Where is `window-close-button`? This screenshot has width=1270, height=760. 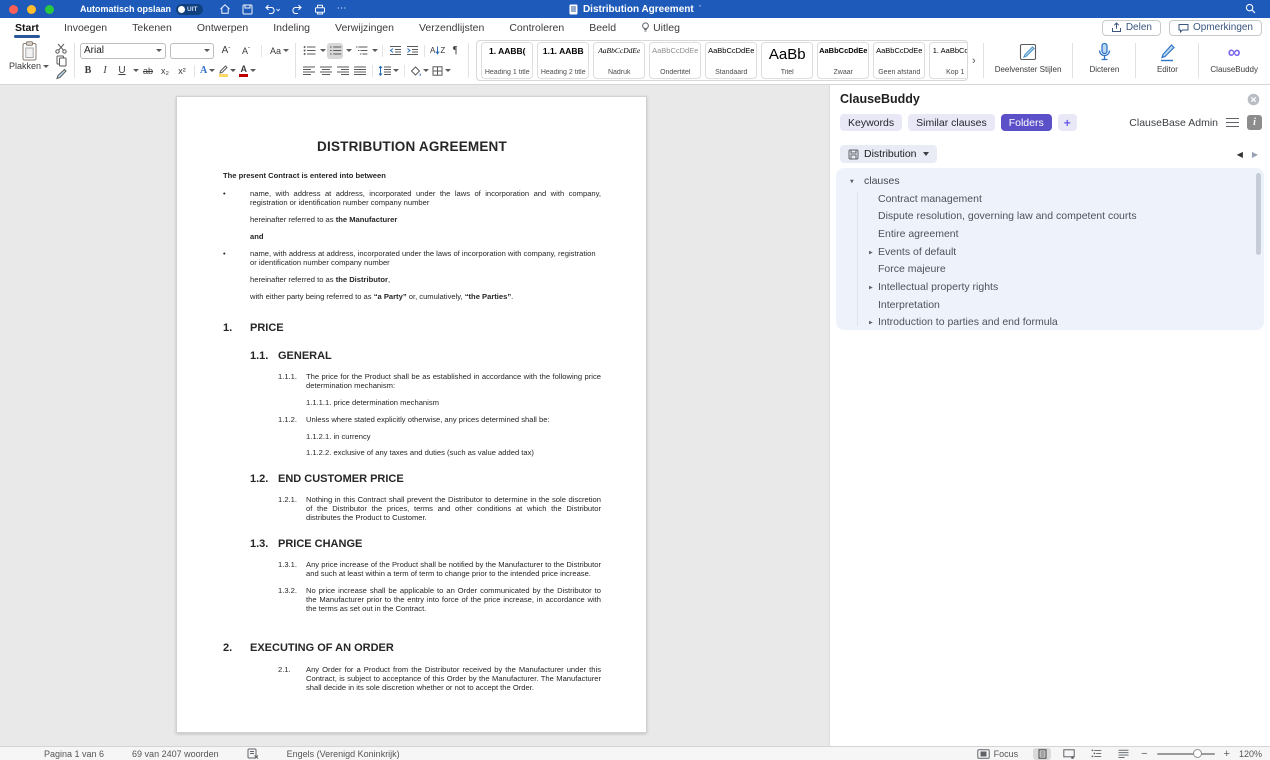
window-close-button is located at coordinates (13, 9).